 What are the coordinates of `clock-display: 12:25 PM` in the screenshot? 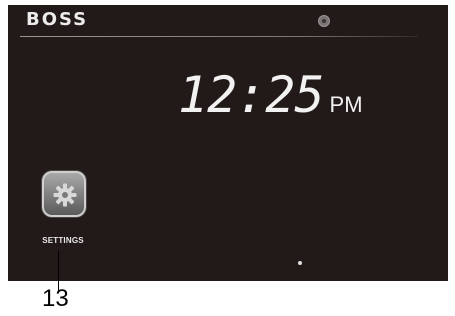 It's located at (270, 95).